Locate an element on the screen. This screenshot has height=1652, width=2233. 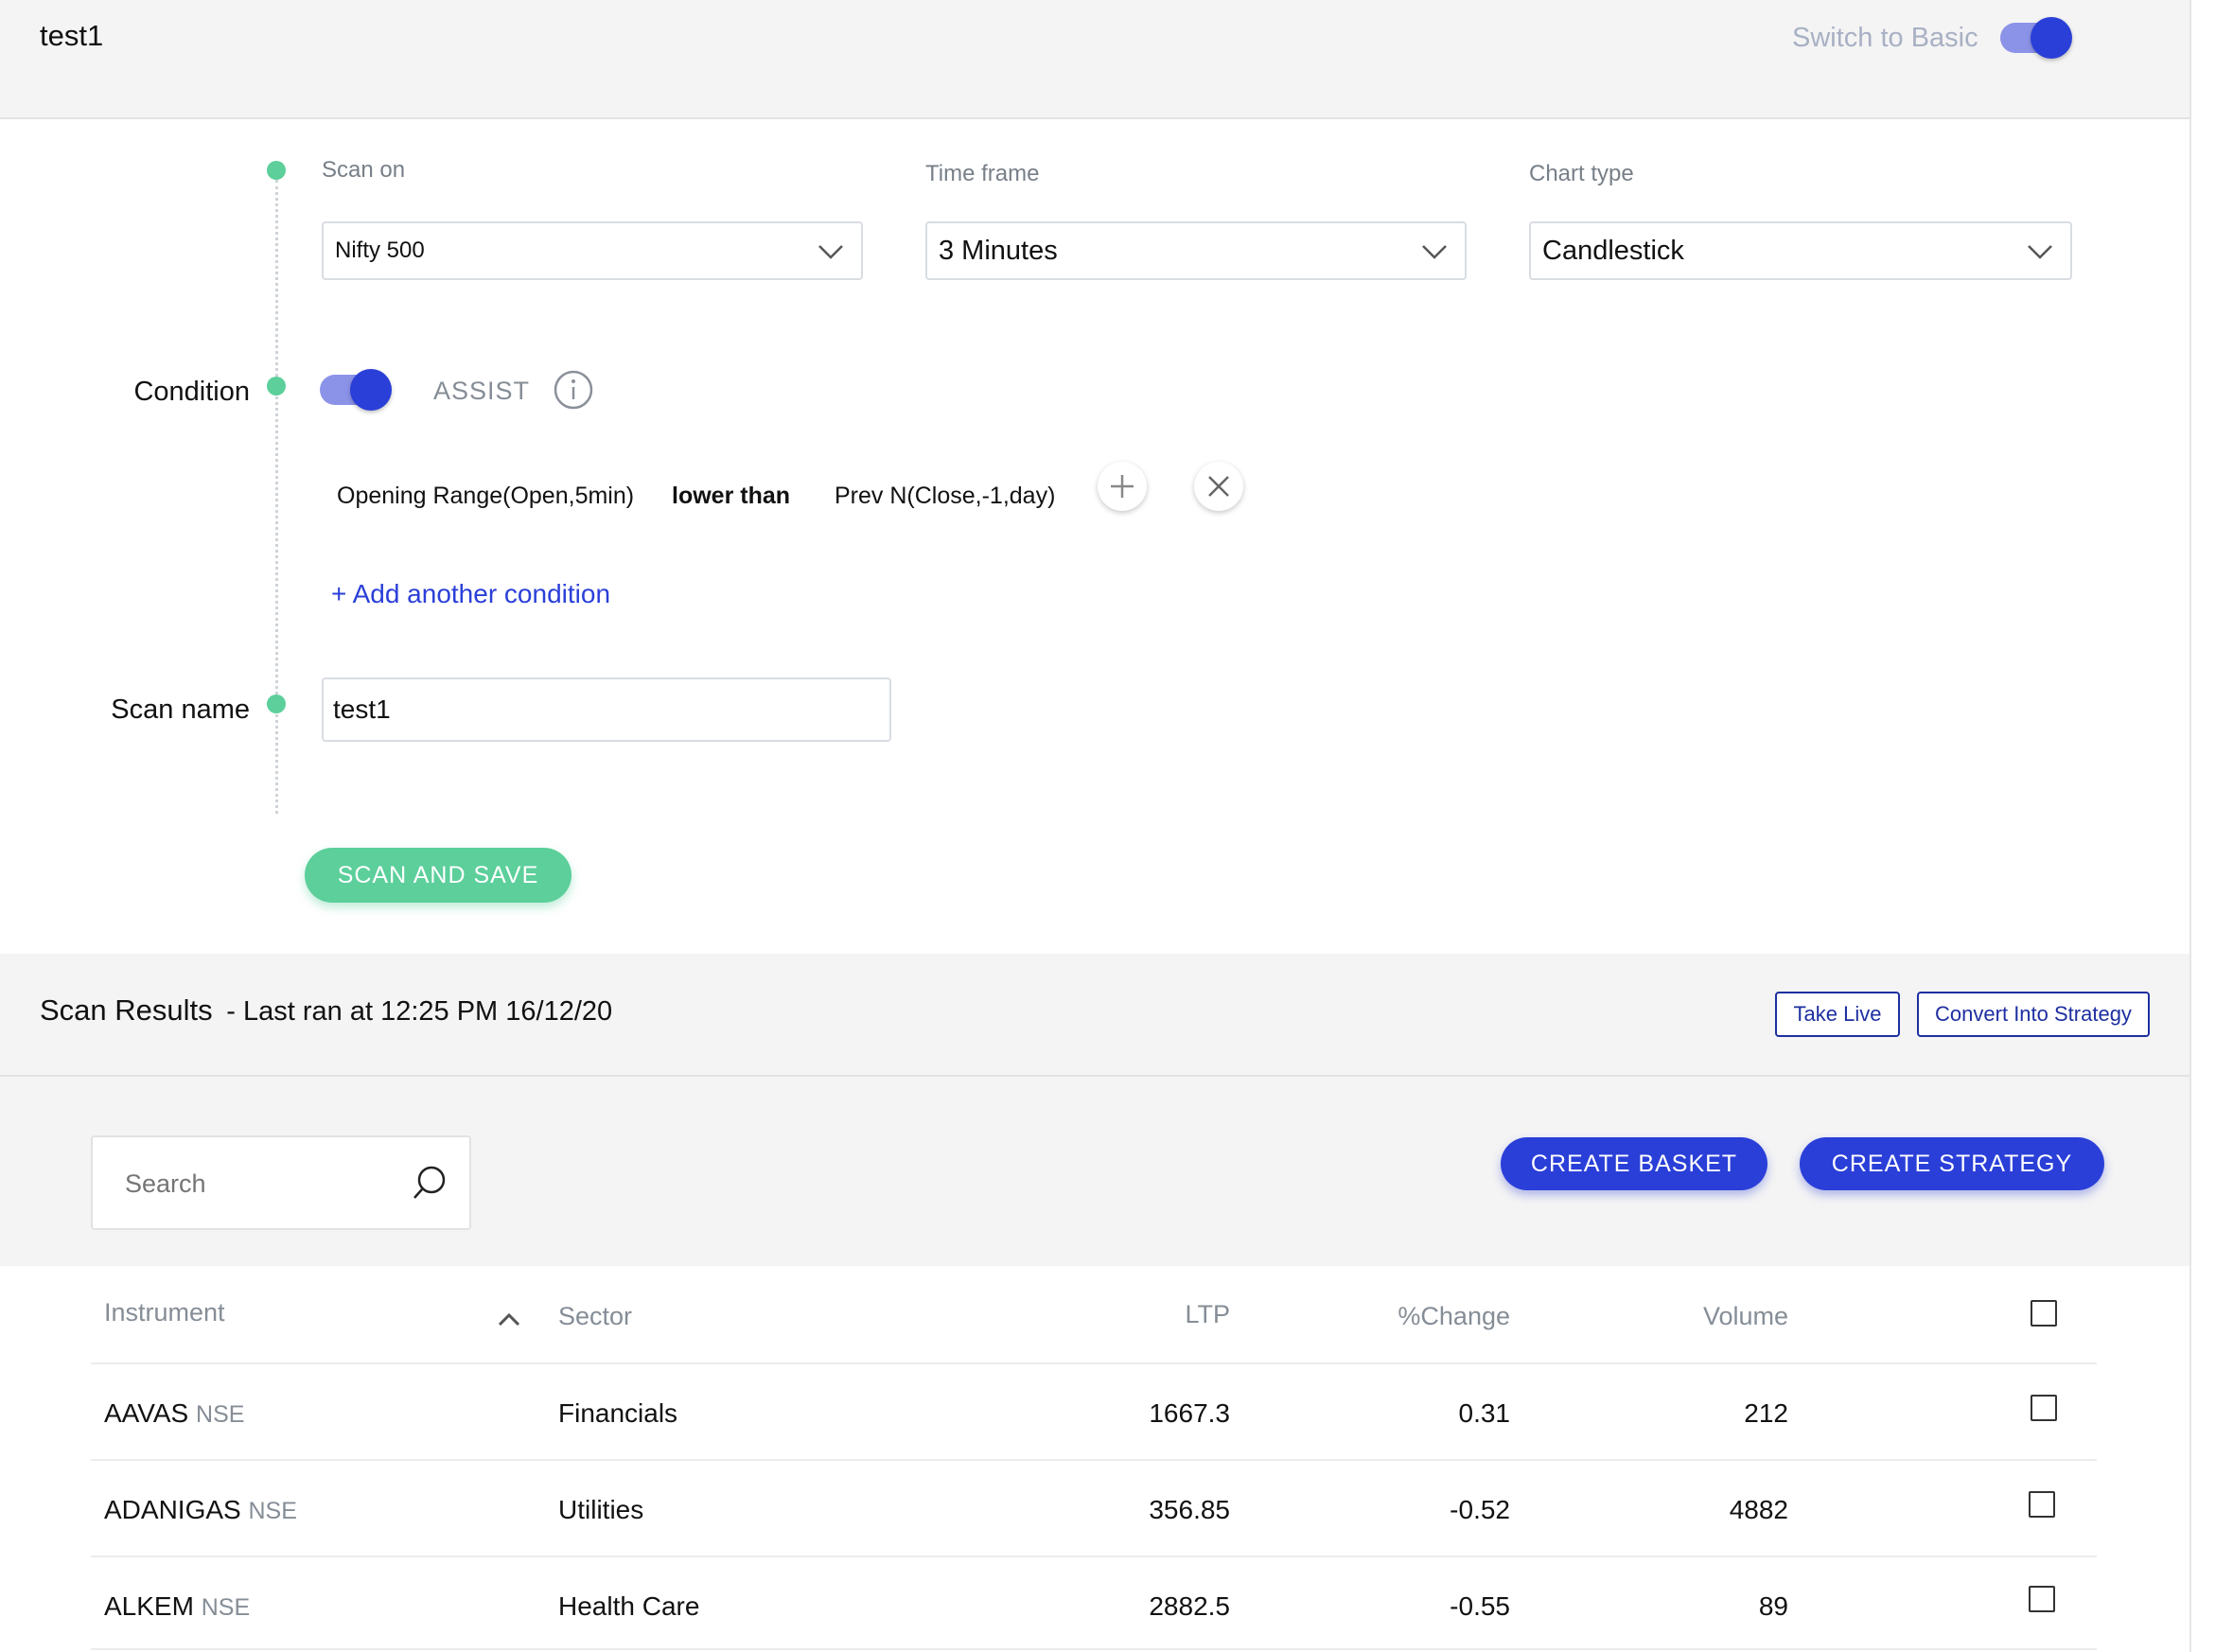
condition-left-operand: Opening Range(Open,5min) is located at coordinates (485, 496).